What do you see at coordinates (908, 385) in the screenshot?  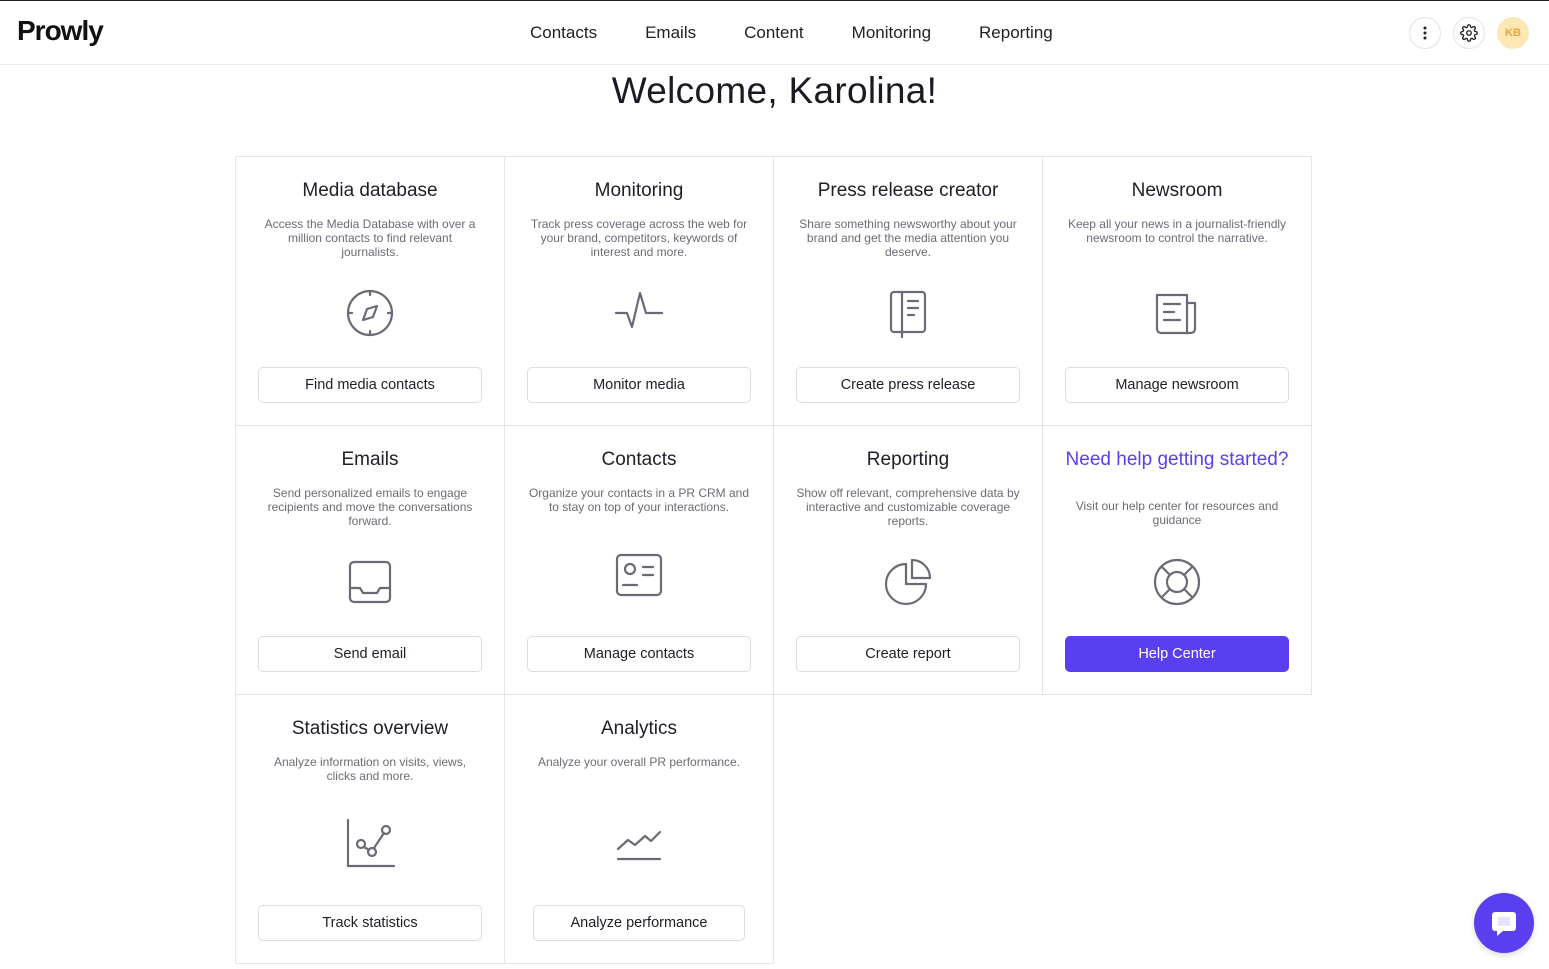 I see `create-press-release-button: Create press release` at bounding box center [908, 385].